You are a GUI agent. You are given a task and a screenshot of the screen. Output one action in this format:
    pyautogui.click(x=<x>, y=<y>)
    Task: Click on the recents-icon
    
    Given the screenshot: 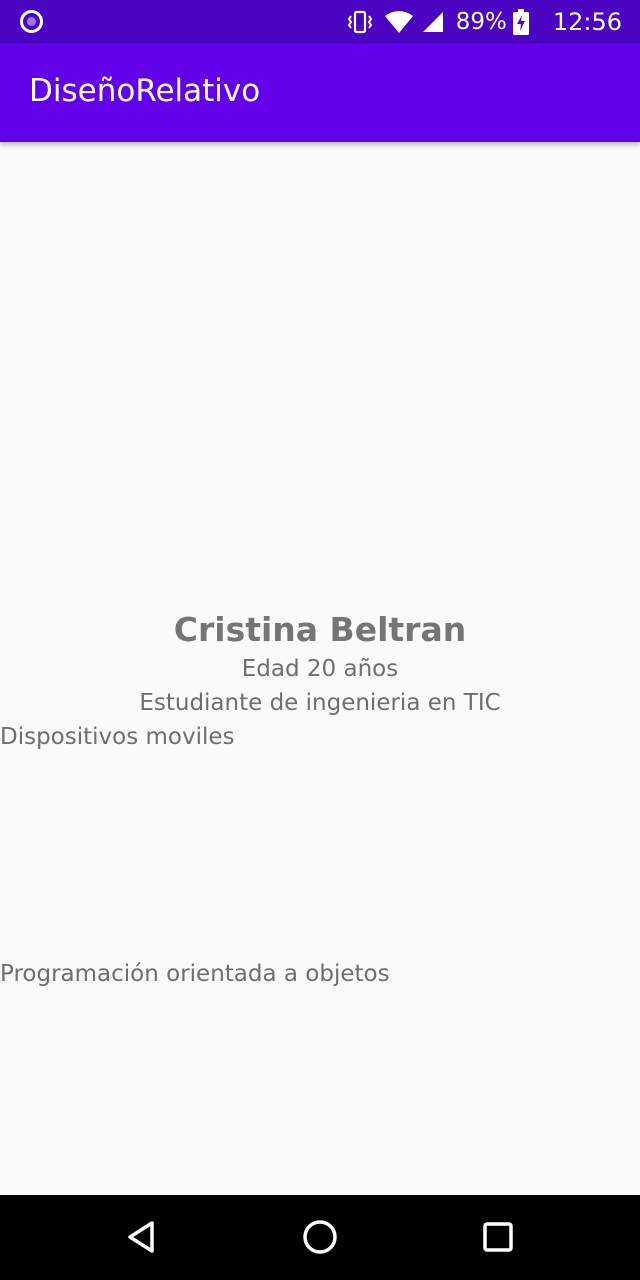 What is the action you would take?
    pyautogui.click(x=498, y=1237)
    